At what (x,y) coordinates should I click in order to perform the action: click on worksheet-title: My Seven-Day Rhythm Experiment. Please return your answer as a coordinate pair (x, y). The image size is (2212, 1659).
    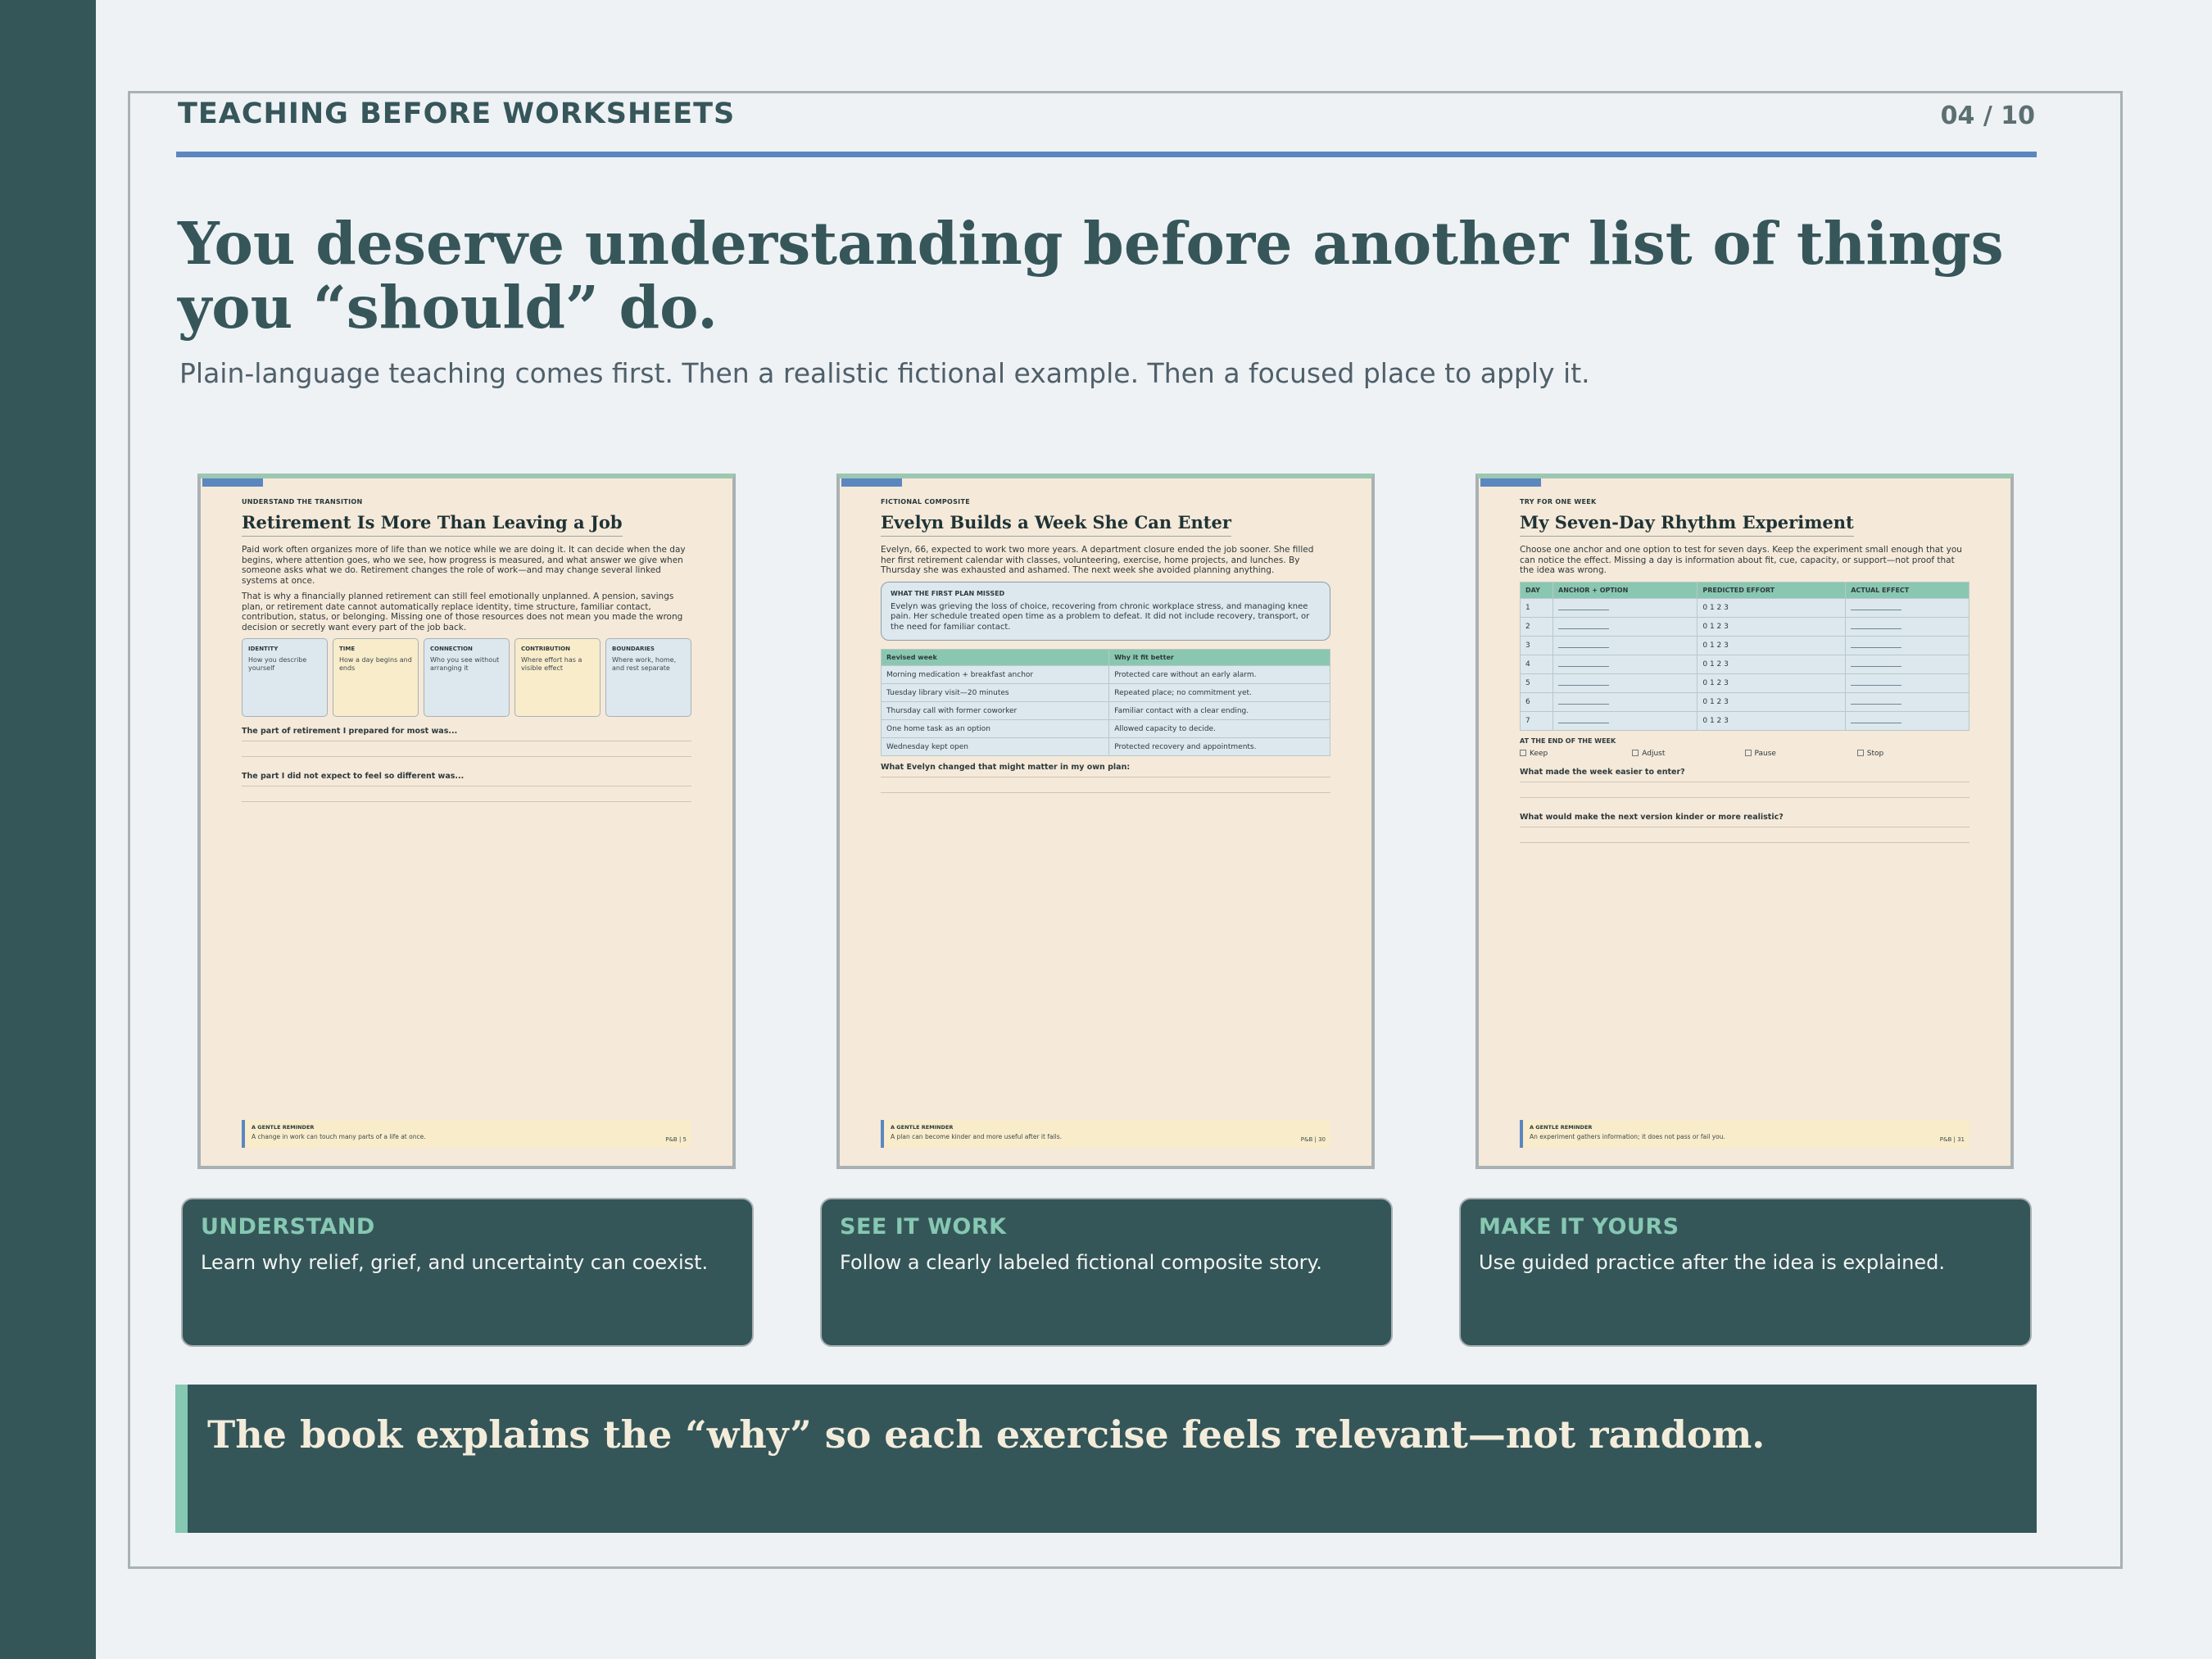
    Looking at the image, I should click on (1687, 524).